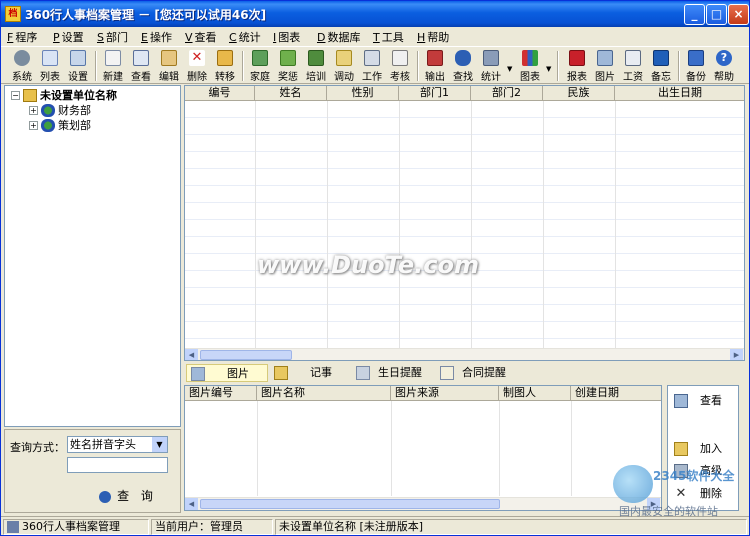  I want to click on column-header-ethnicity: 民族, so click(579, 93).